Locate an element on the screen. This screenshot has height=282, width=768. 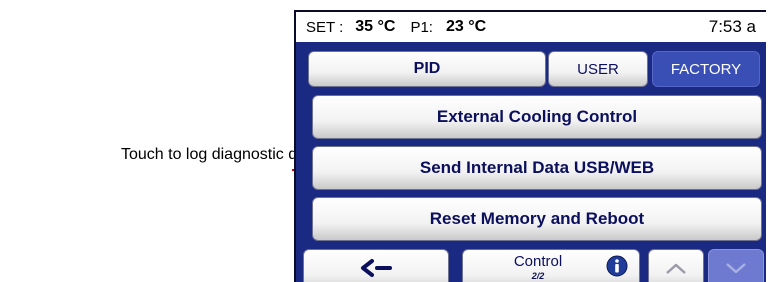
scroll-up-button is located at coordinates (676, 265).